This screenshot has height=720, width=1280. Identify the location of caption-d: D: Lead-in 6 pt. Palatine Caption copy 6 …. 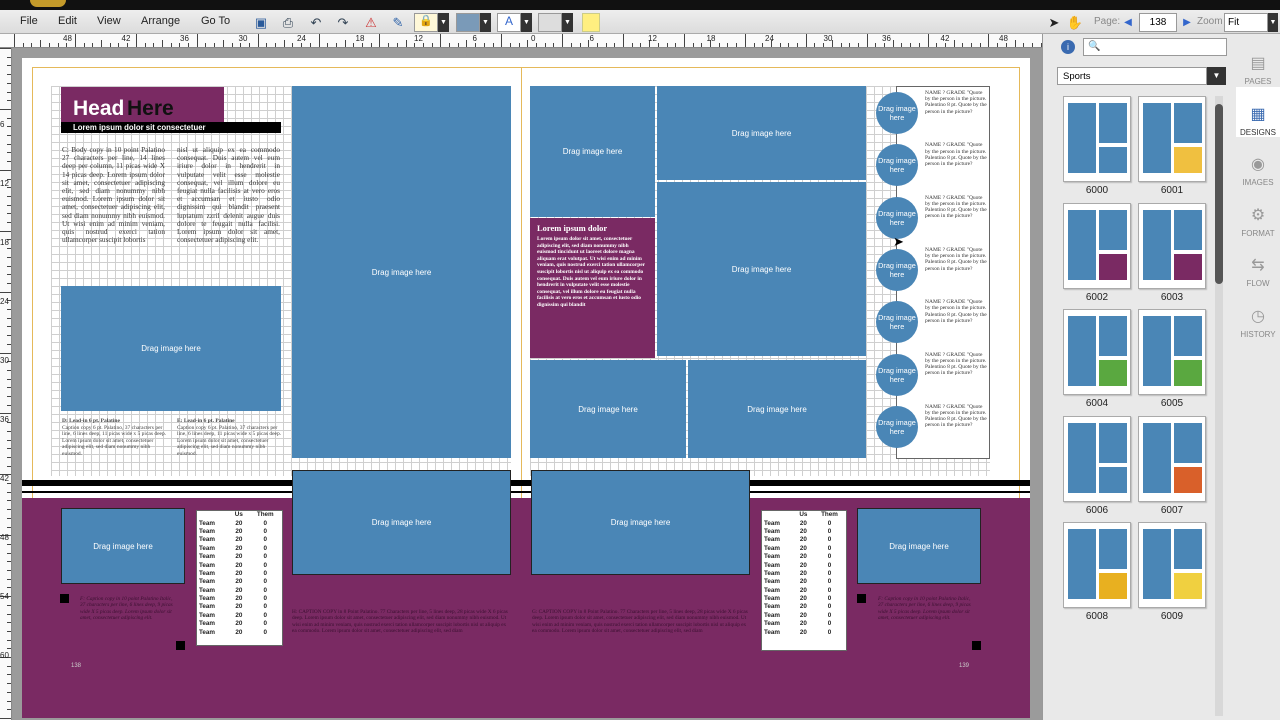
(114, 437).